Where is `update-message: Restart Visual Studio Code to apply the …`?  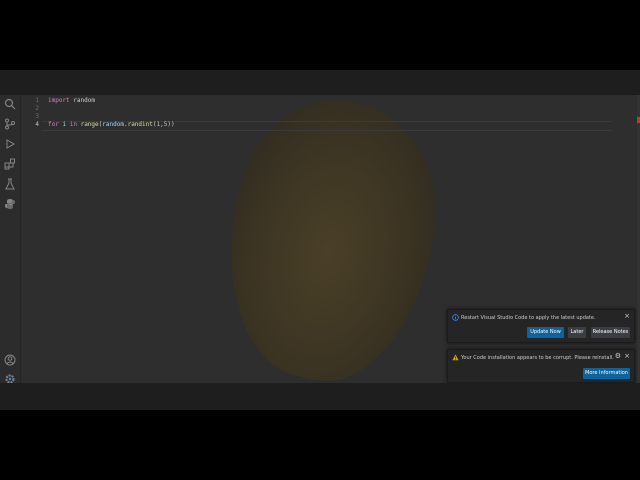
update-message: Restart Visual Studio Code to apply the … is located at coordinates (528, 318).